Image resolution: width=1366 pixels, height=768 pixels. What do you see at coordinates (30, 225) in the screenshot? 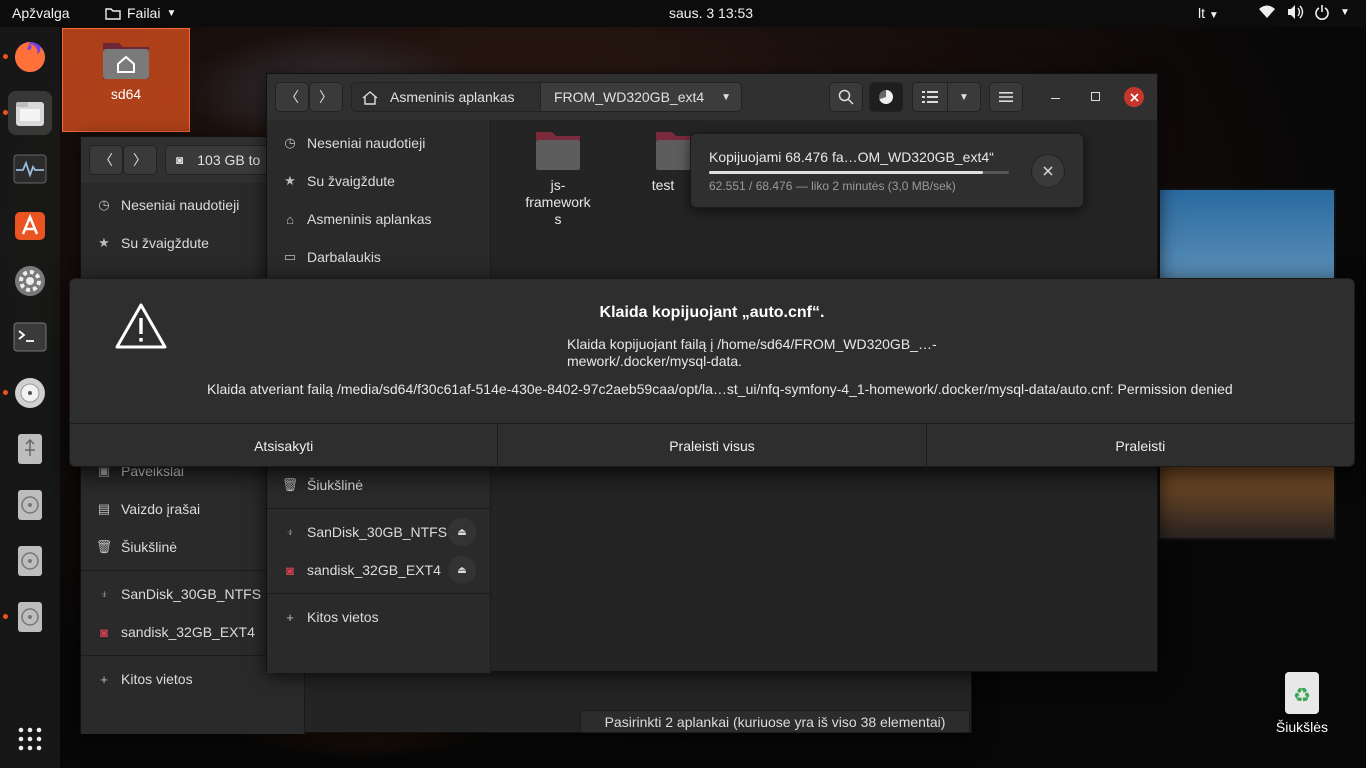
I see `software-center-icon` at bounding box center [30, 225].